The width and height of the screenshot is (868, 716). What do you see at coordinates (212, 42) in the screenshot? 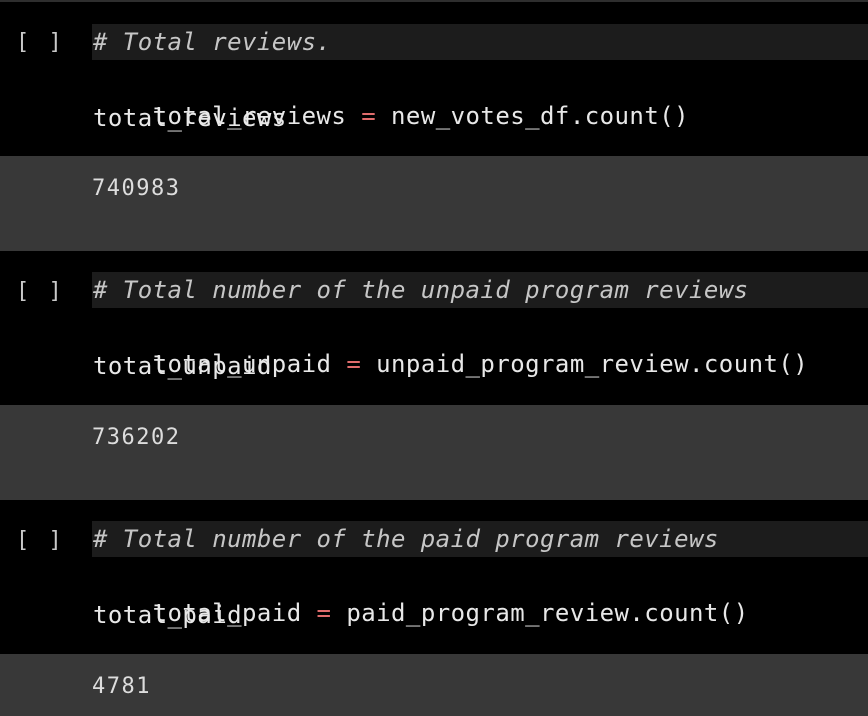
I see `code-comment: # Total reviews.` at bounding box center [212, 42].